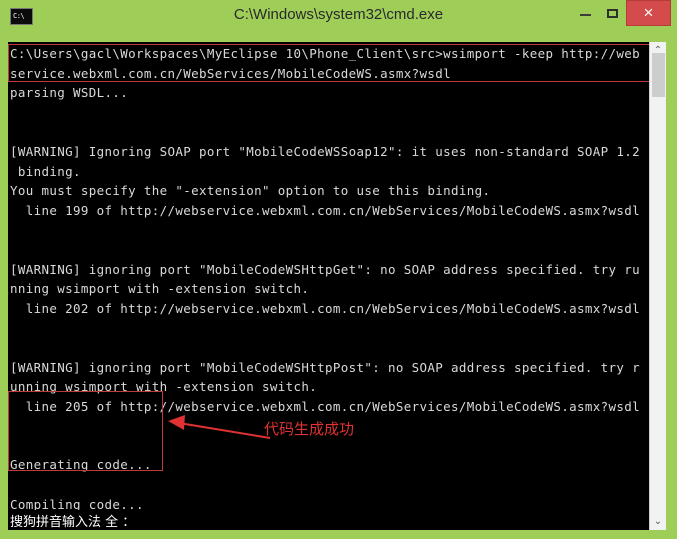 Image resolution: width=677 pixels, height=539 pixels. I want to click on close-button: ×, so click(648, 13).